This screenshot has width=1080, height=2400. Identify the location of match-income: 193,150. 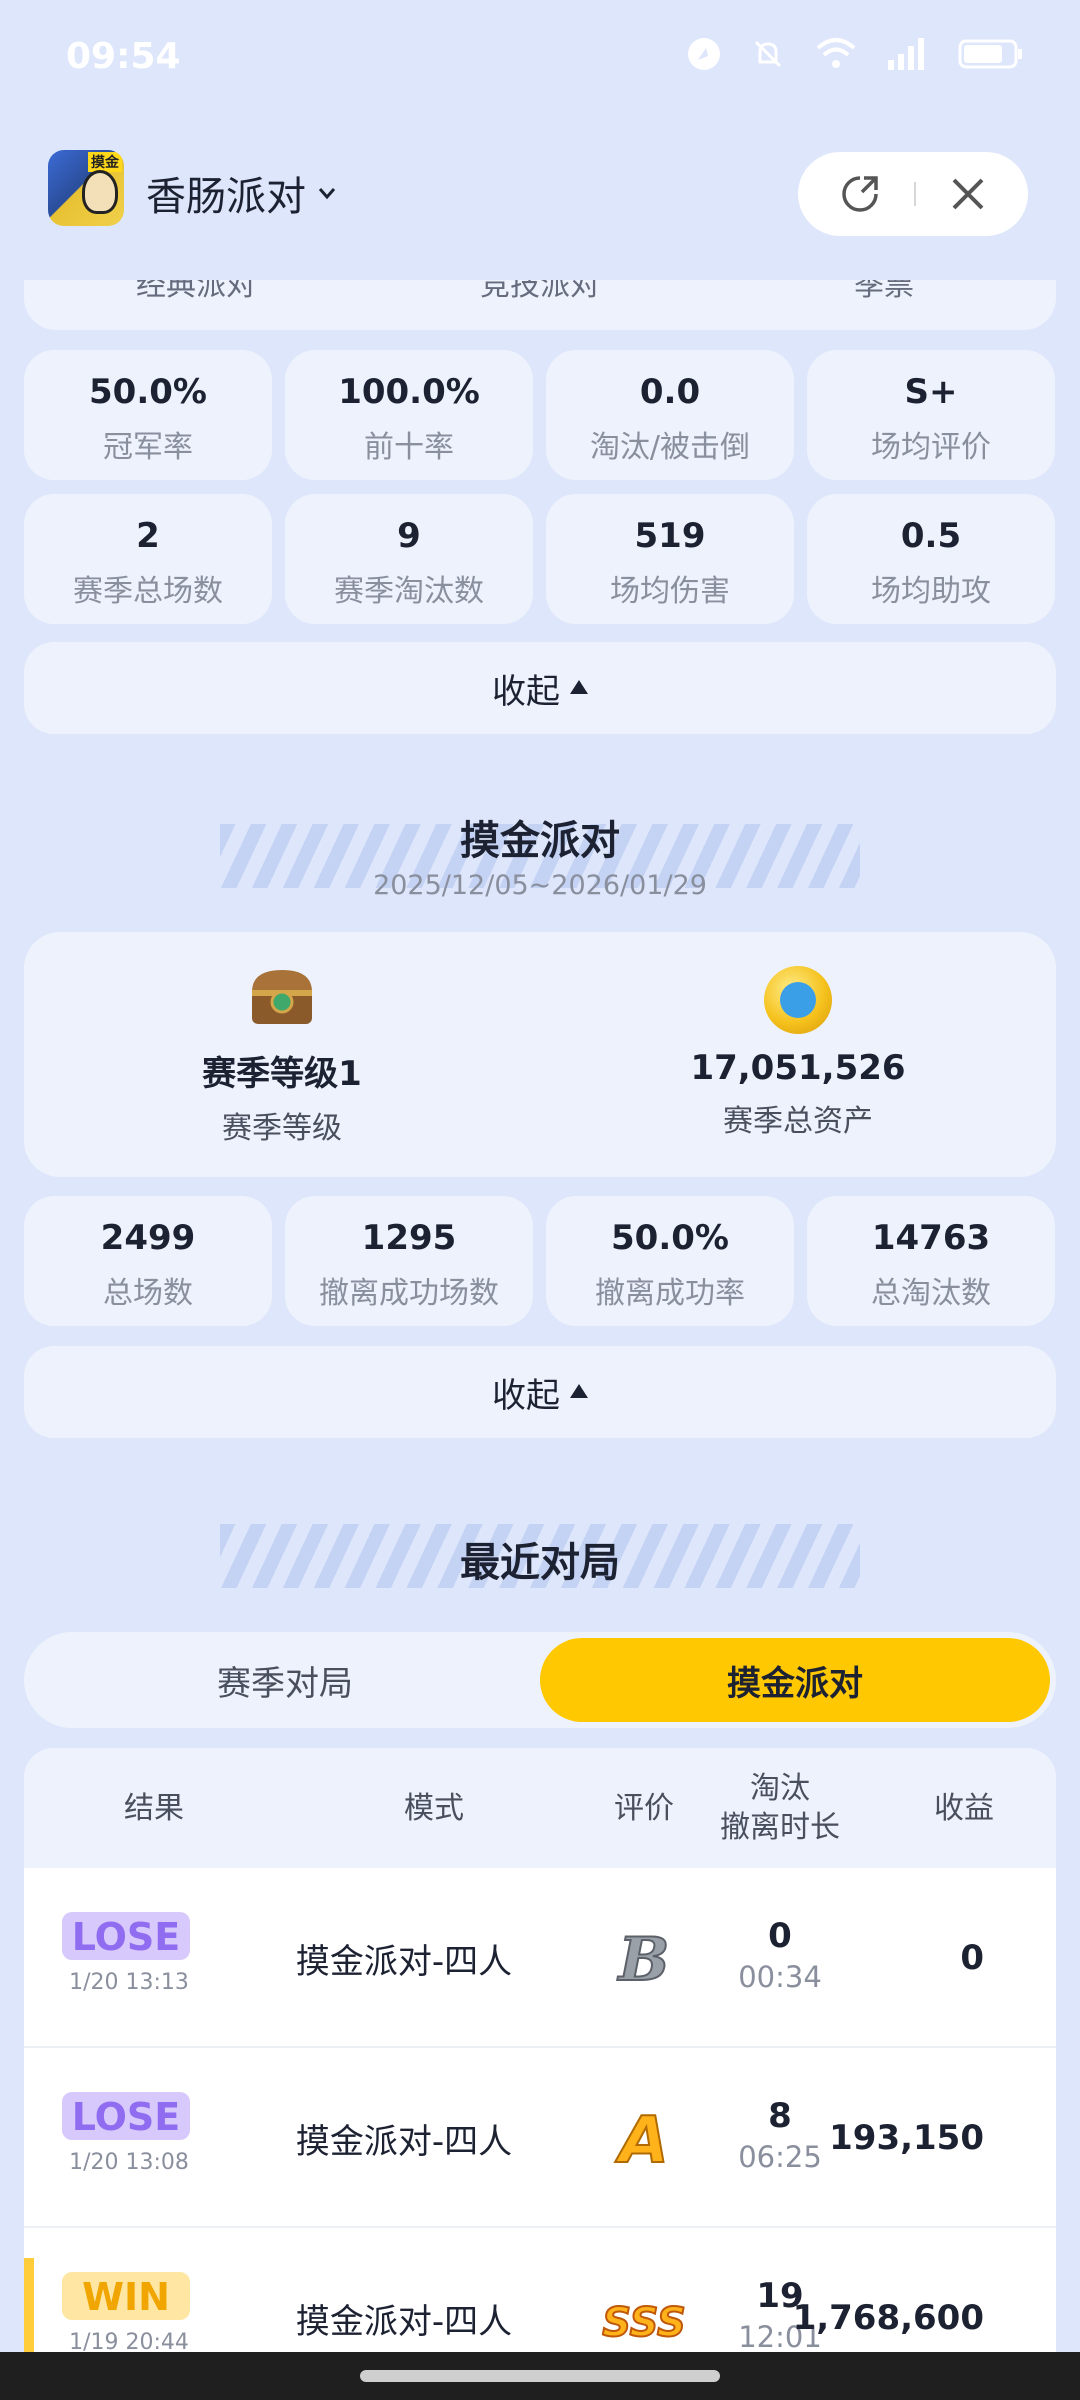
(906, 2138).